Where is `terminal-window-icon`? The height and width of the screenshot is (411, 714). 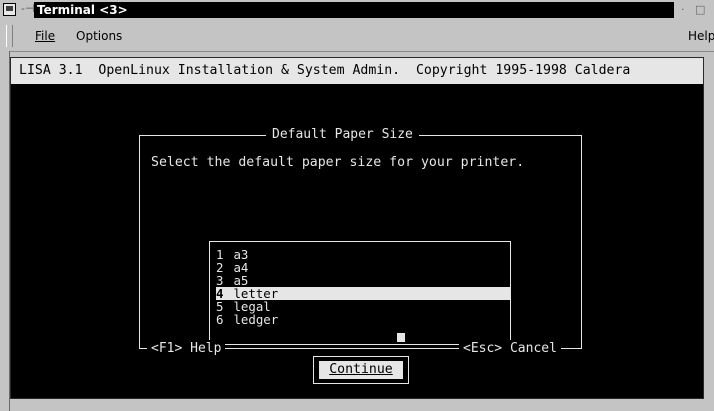
terminal-window-icon is located at coordinates (9, 9).